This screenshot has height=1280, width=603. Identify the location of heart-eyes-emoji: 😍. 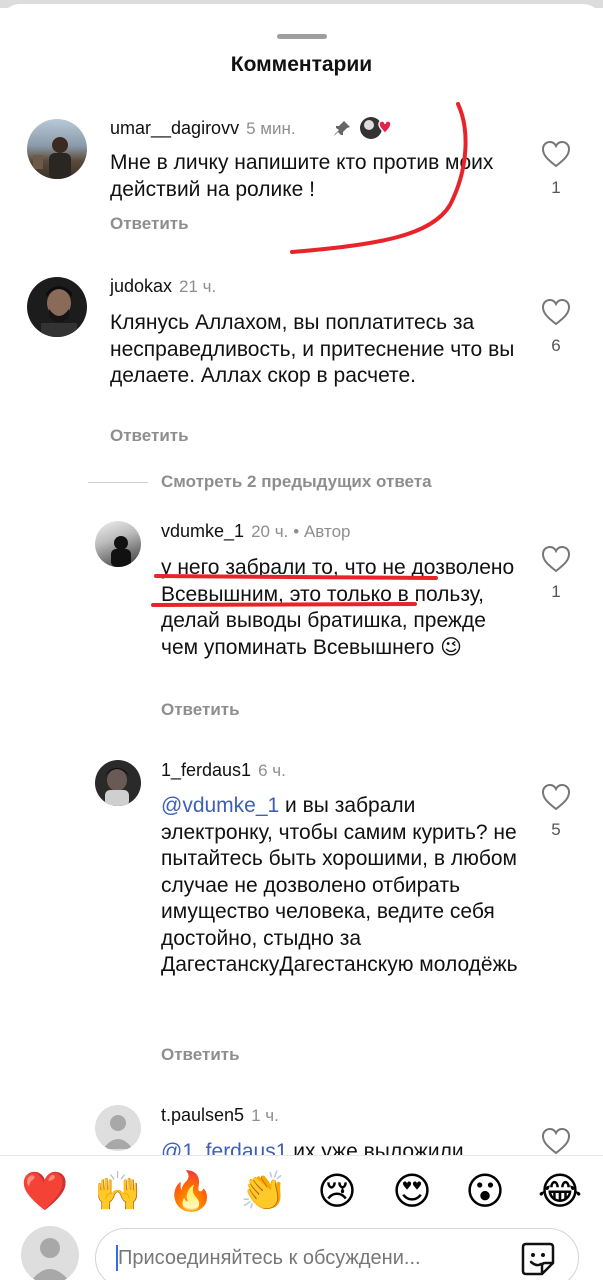
(412, 1192).